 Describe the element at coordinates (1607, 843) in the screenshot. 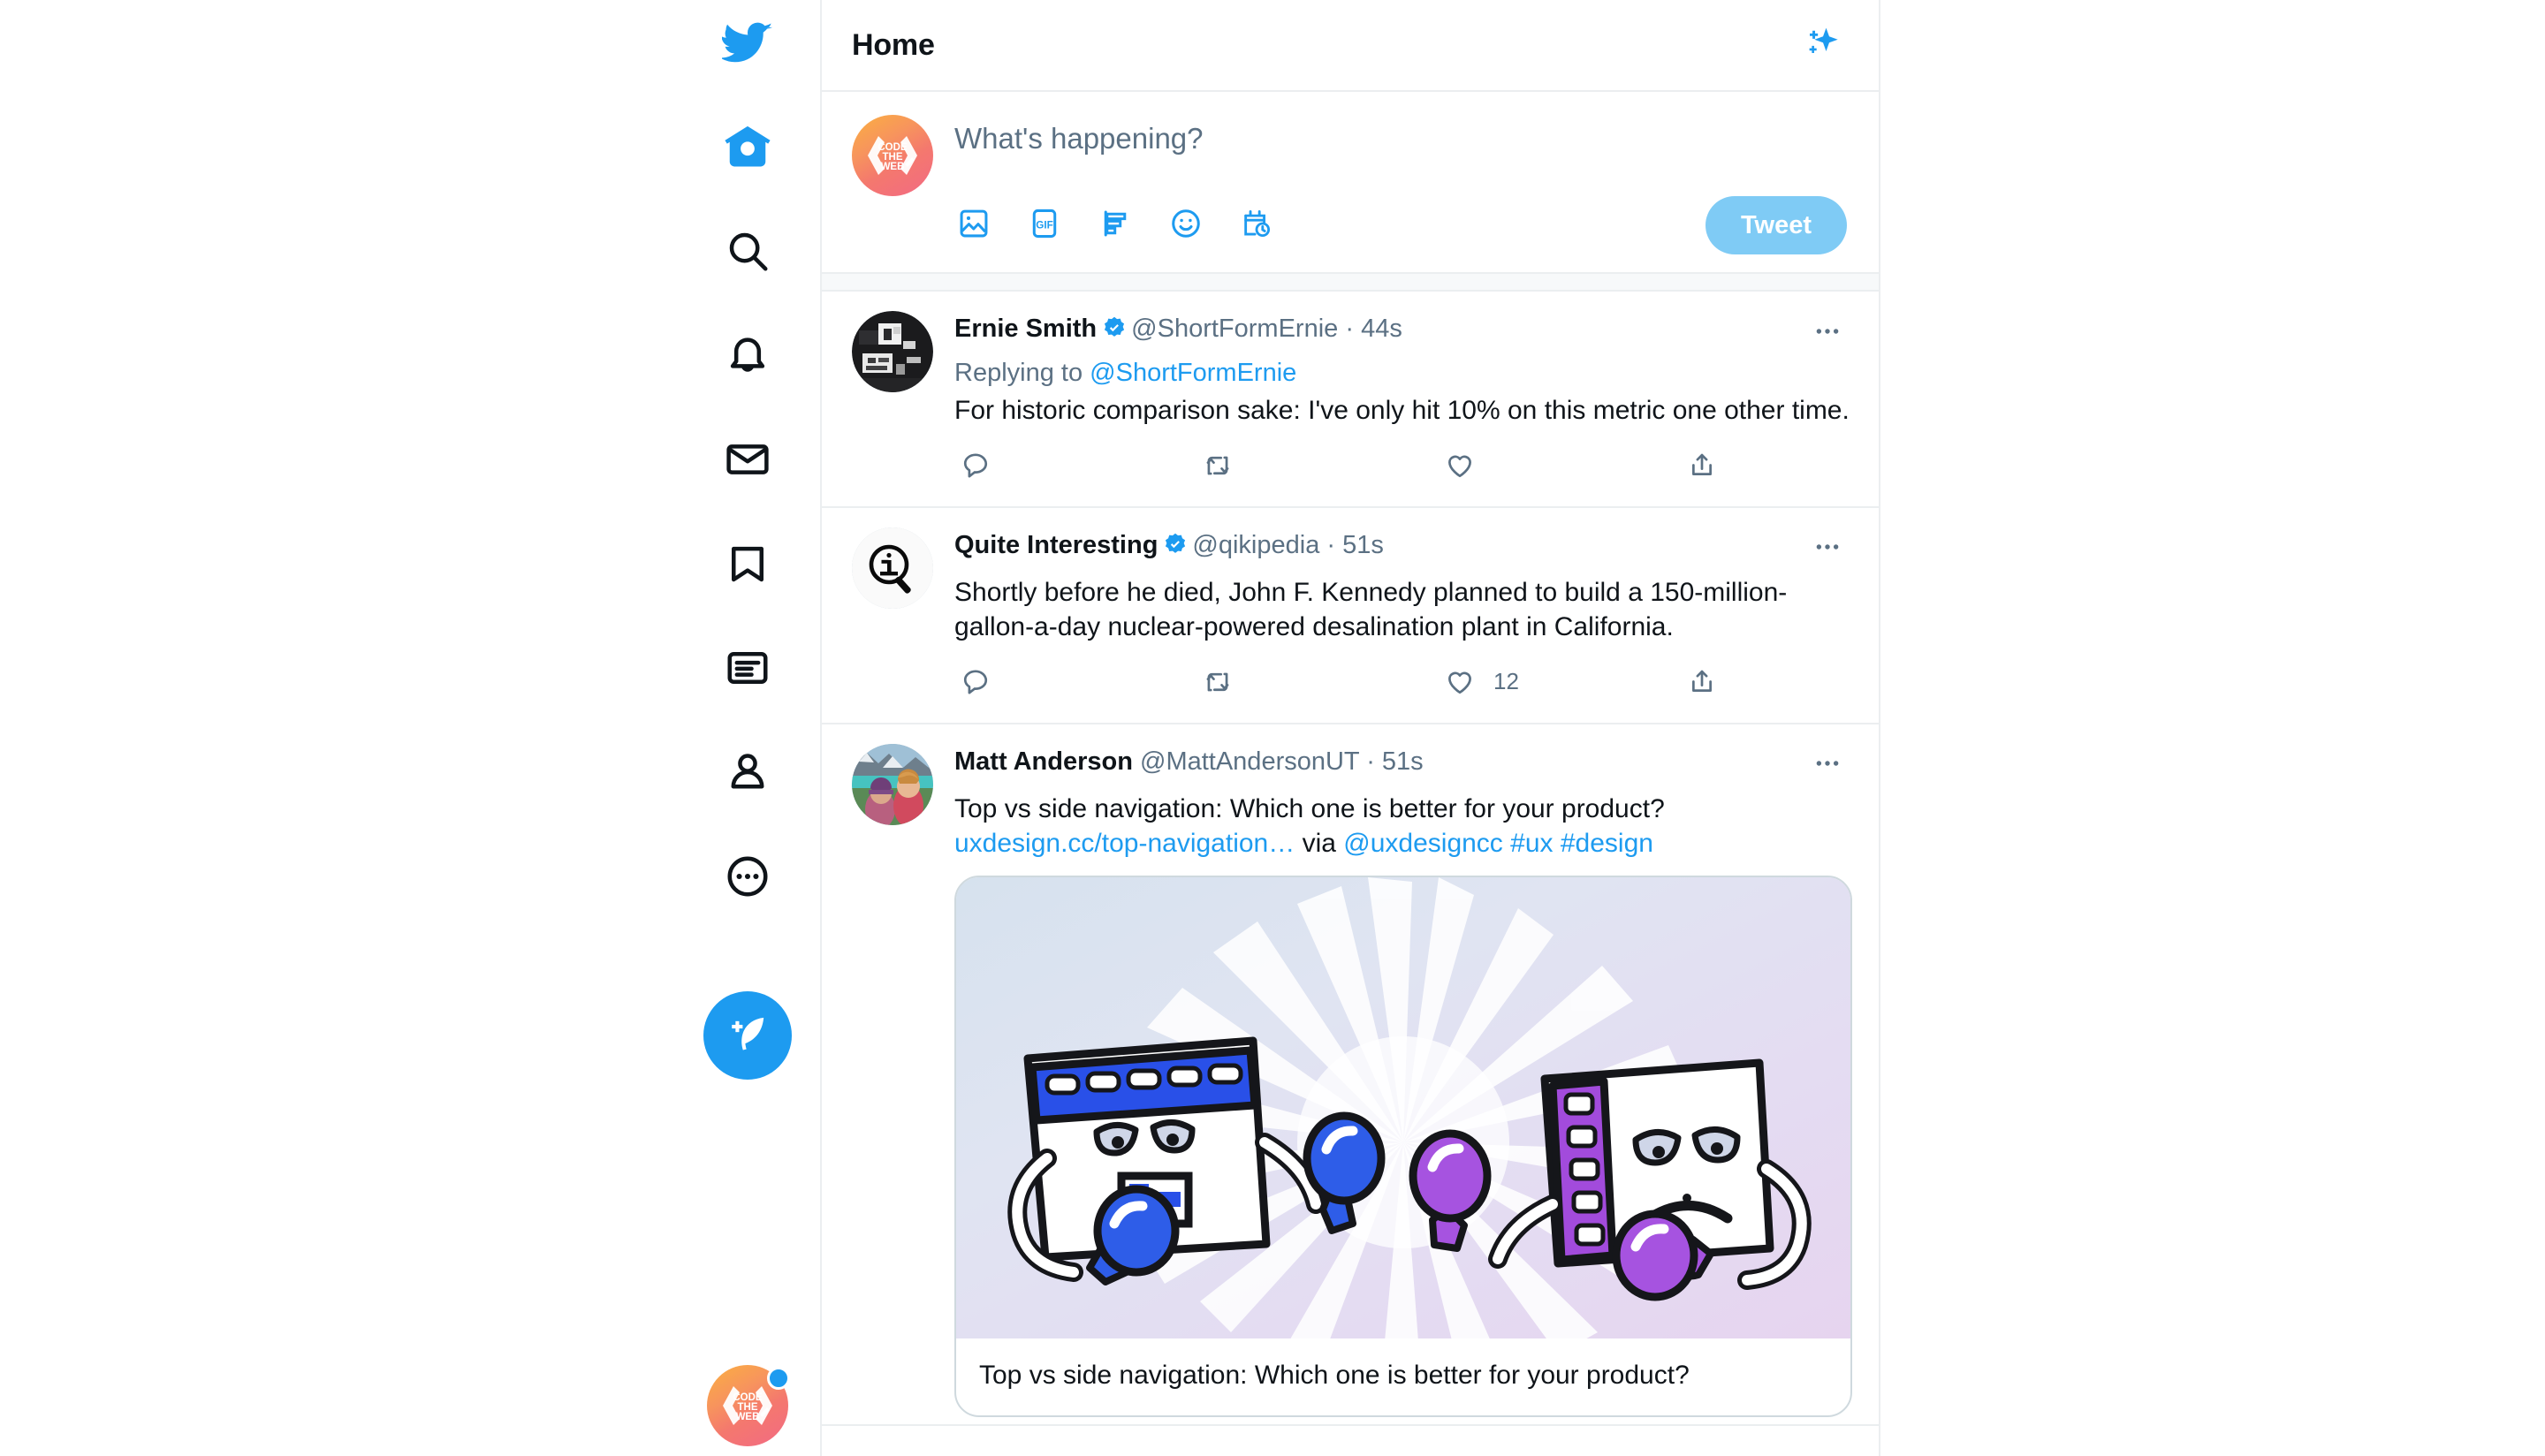

I see `tweet-hashtag-design: #design` at that location.